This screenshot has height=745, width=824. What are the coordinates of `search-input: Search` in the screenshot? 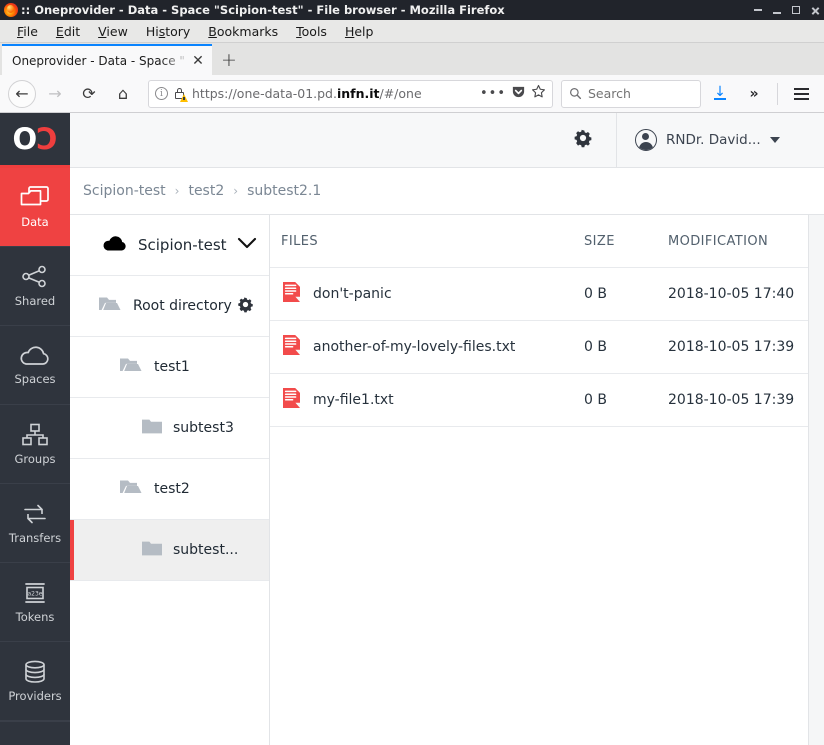 It's located at (609, 93).